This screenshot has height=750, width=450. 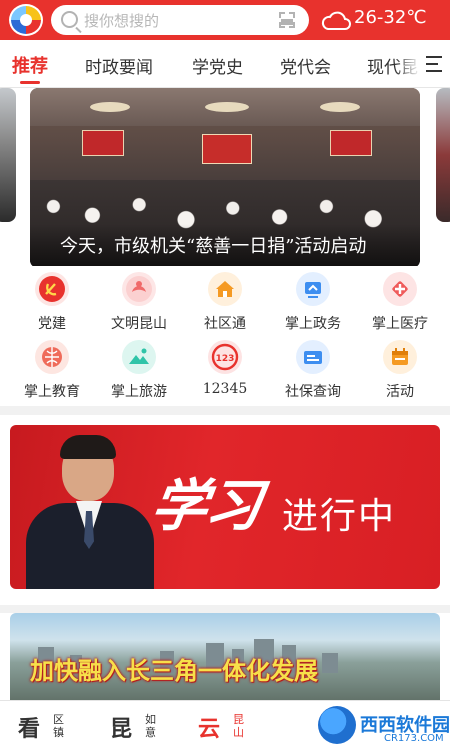 What do you see at coordinates (8, 155) in the screenshot?
I see `carousel-prev-slide` at bounding box center [8, 155].